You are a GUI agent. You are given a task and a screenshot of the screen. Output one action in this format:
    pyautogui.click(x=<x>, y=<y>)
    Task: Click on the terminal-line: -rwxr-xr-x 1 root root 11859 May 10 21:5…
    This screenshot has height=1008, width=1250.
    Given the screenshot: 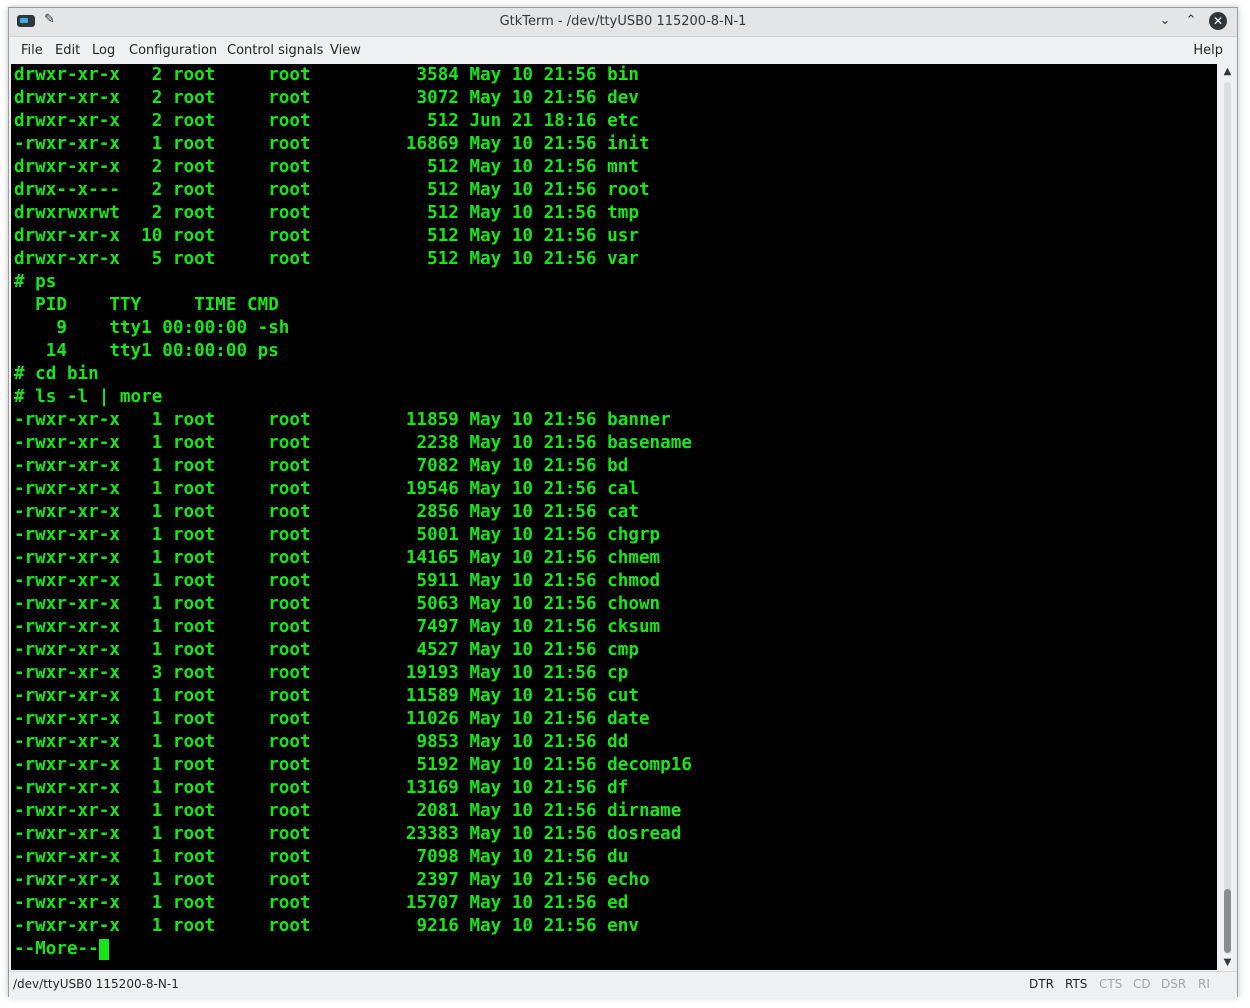 What is the action you would take?
    pyautogui.click(x=342, y=420)
    